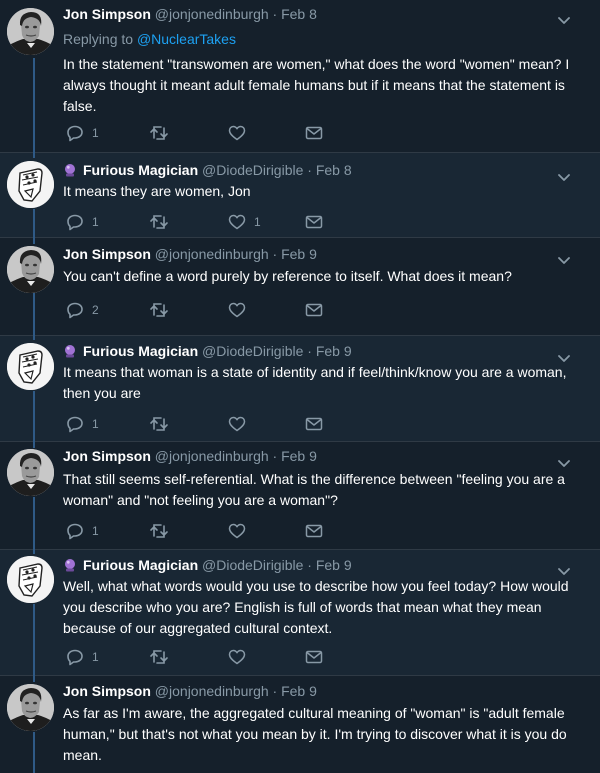  Describe the element at coordinates (244, 222) in the screenshot. I see `like-button: 1` at that location.